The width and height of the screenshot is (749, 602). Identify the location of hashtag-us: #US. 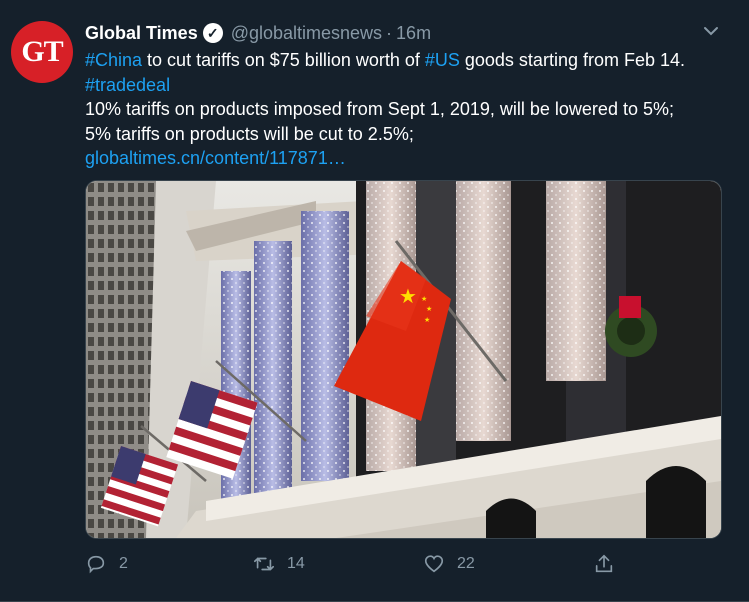
(442, 60).